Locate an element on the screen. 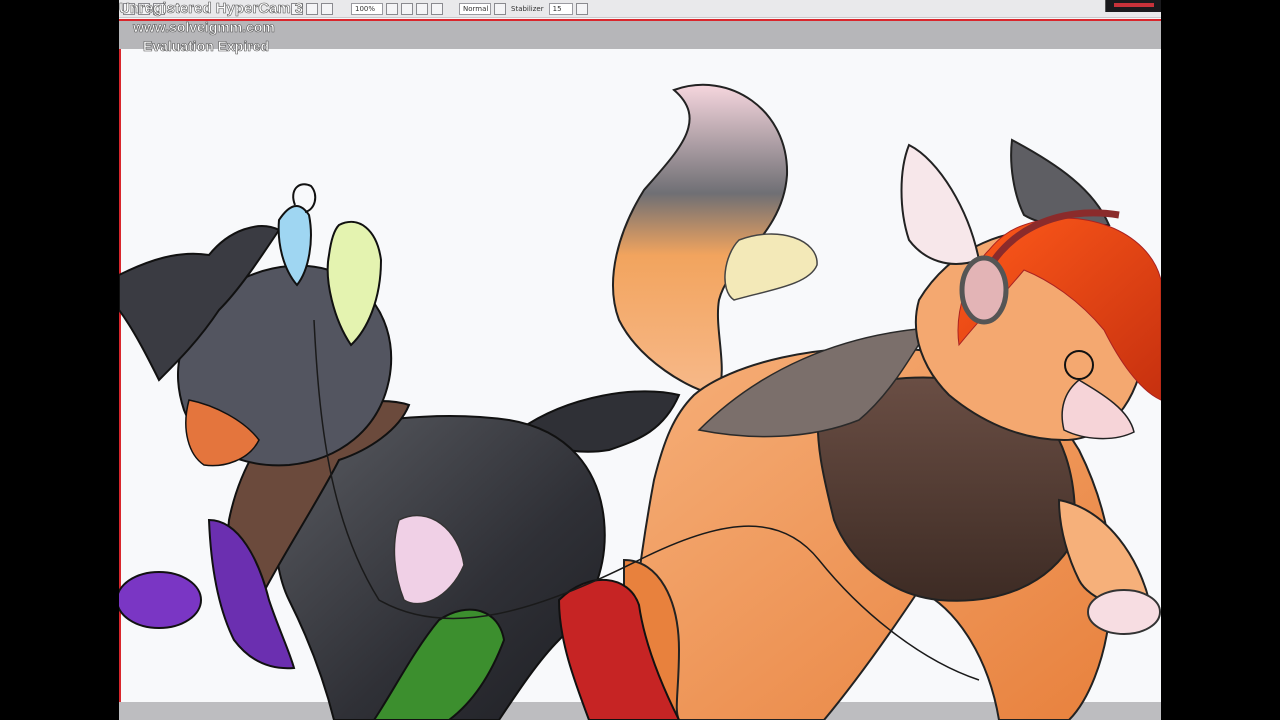 This screenshot has width=1280, height=720. watermark-title: Unregistered HyperCam 3 is located at coordinates (211, 8).